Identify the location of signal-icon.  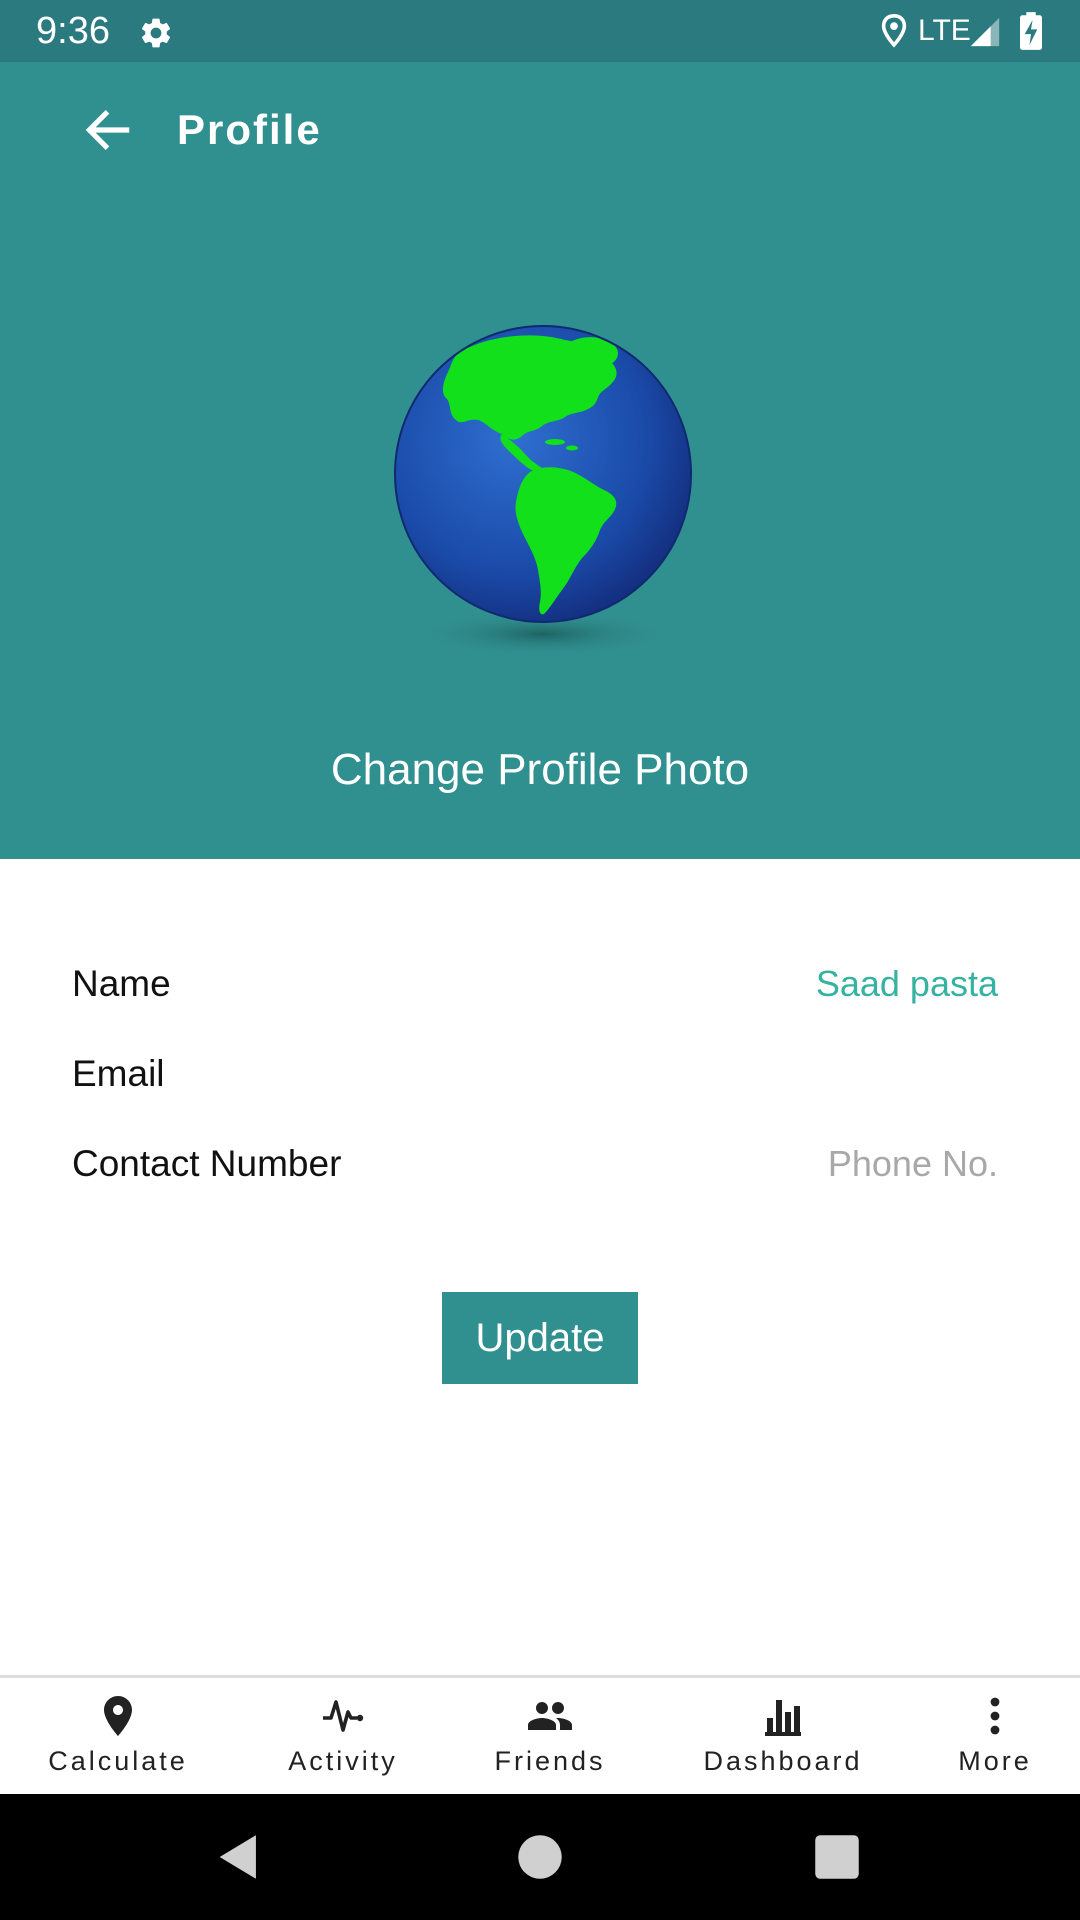
(985, 32).